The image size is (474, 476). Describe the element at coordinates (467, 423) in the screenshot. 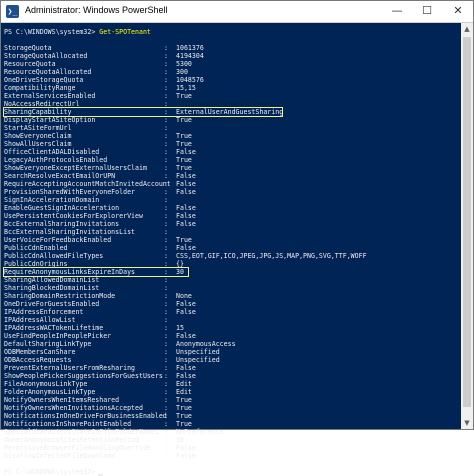

I see `scroll-down-arrow-icon: ▼` at that location.